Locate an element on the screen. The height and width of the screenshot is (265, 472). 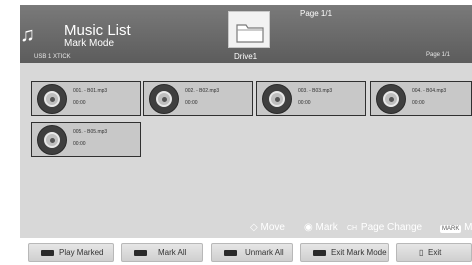
file-name: 005. - B05.mp3 is located at coordinates (90, 132).